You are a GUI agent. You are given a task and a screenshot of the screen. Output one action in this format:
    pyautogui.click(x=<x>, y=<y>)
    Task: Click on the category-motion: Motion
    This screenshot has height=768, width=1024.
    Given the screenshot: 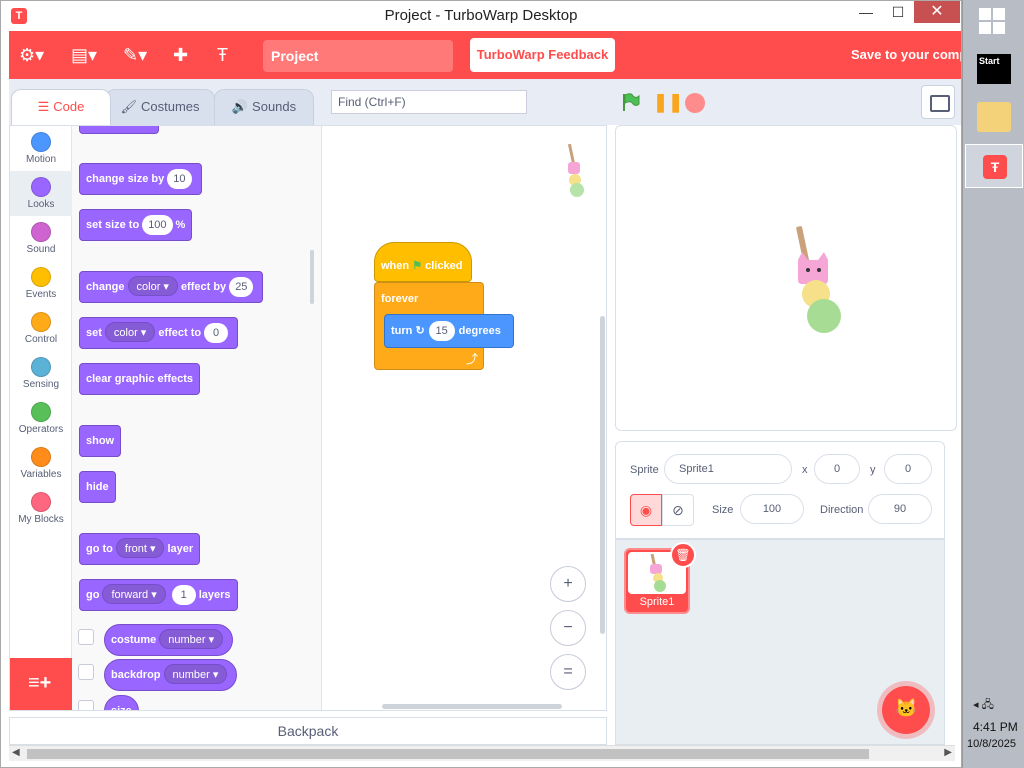 What is the action you would take?
    pyautogui.click(x=41, y=148)
    